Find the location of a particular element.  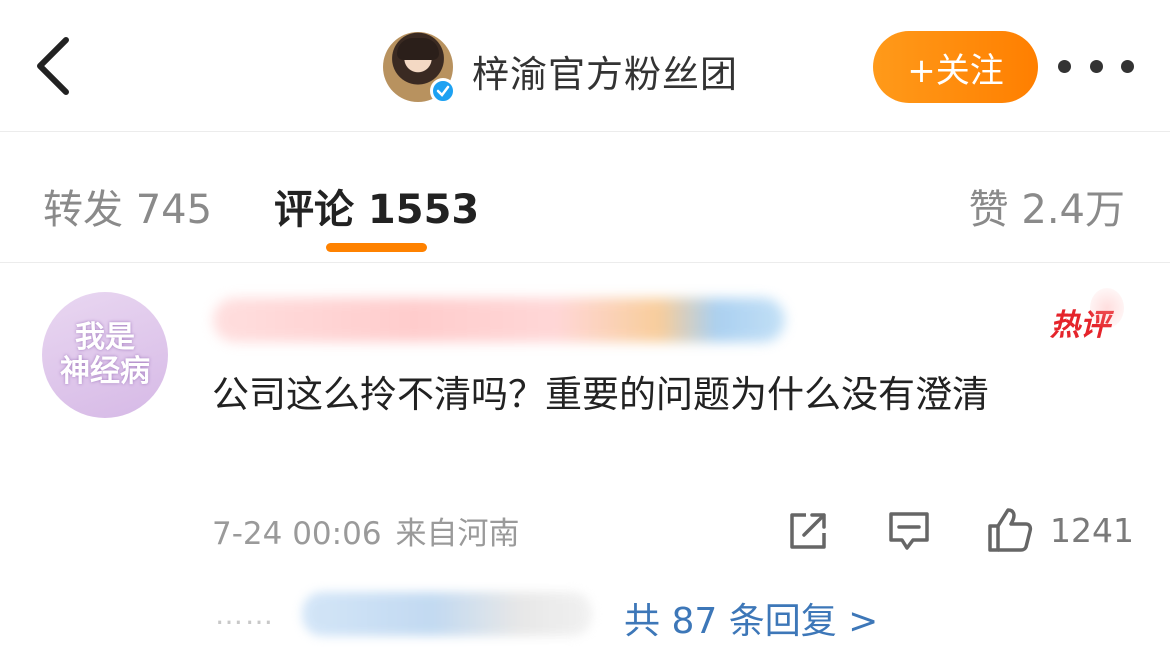

follow-button: +关注 is located at coordinates (955, 67).